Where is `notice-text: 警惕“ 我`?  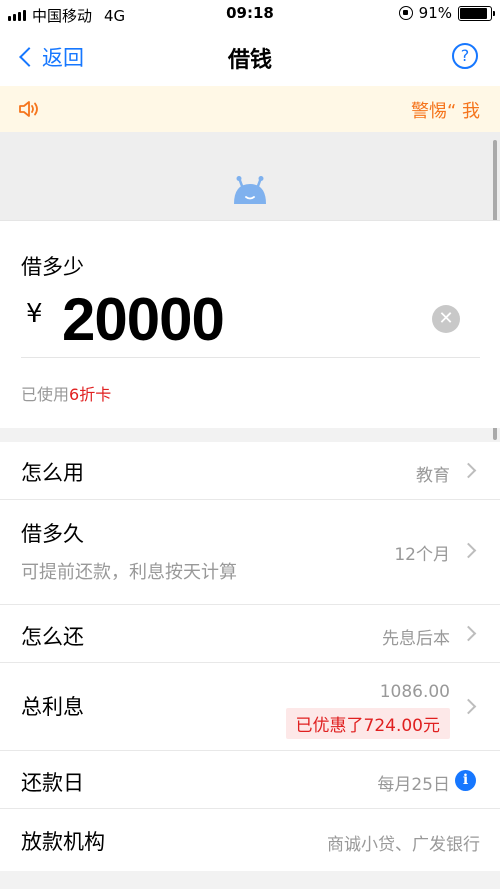 notice-text: 警惕“ 我 is located at coordinates (445, 111).